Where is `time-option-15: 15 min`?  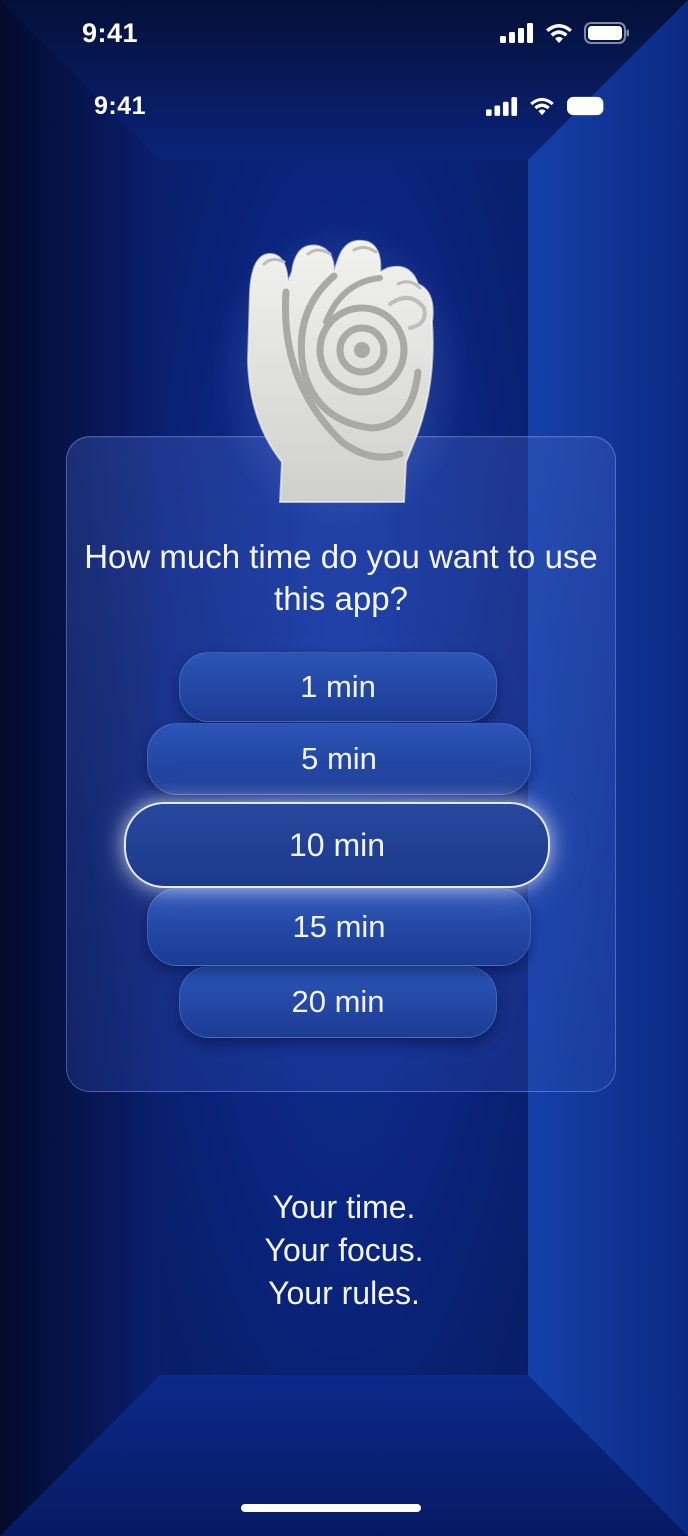
time-option-15: 15 min is located at coordinates (339, 927).